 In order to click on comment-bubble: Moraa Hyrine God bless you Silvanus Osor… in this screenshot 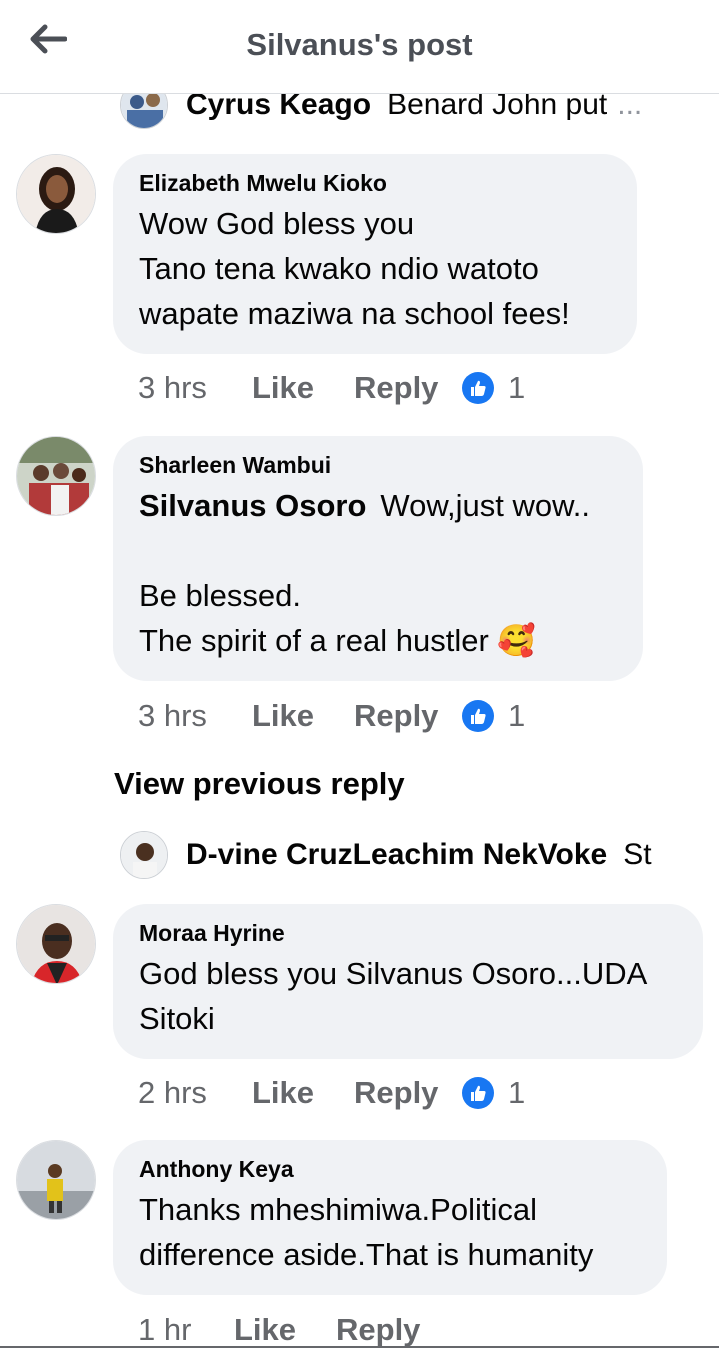, I will do `click(408, 981)`.